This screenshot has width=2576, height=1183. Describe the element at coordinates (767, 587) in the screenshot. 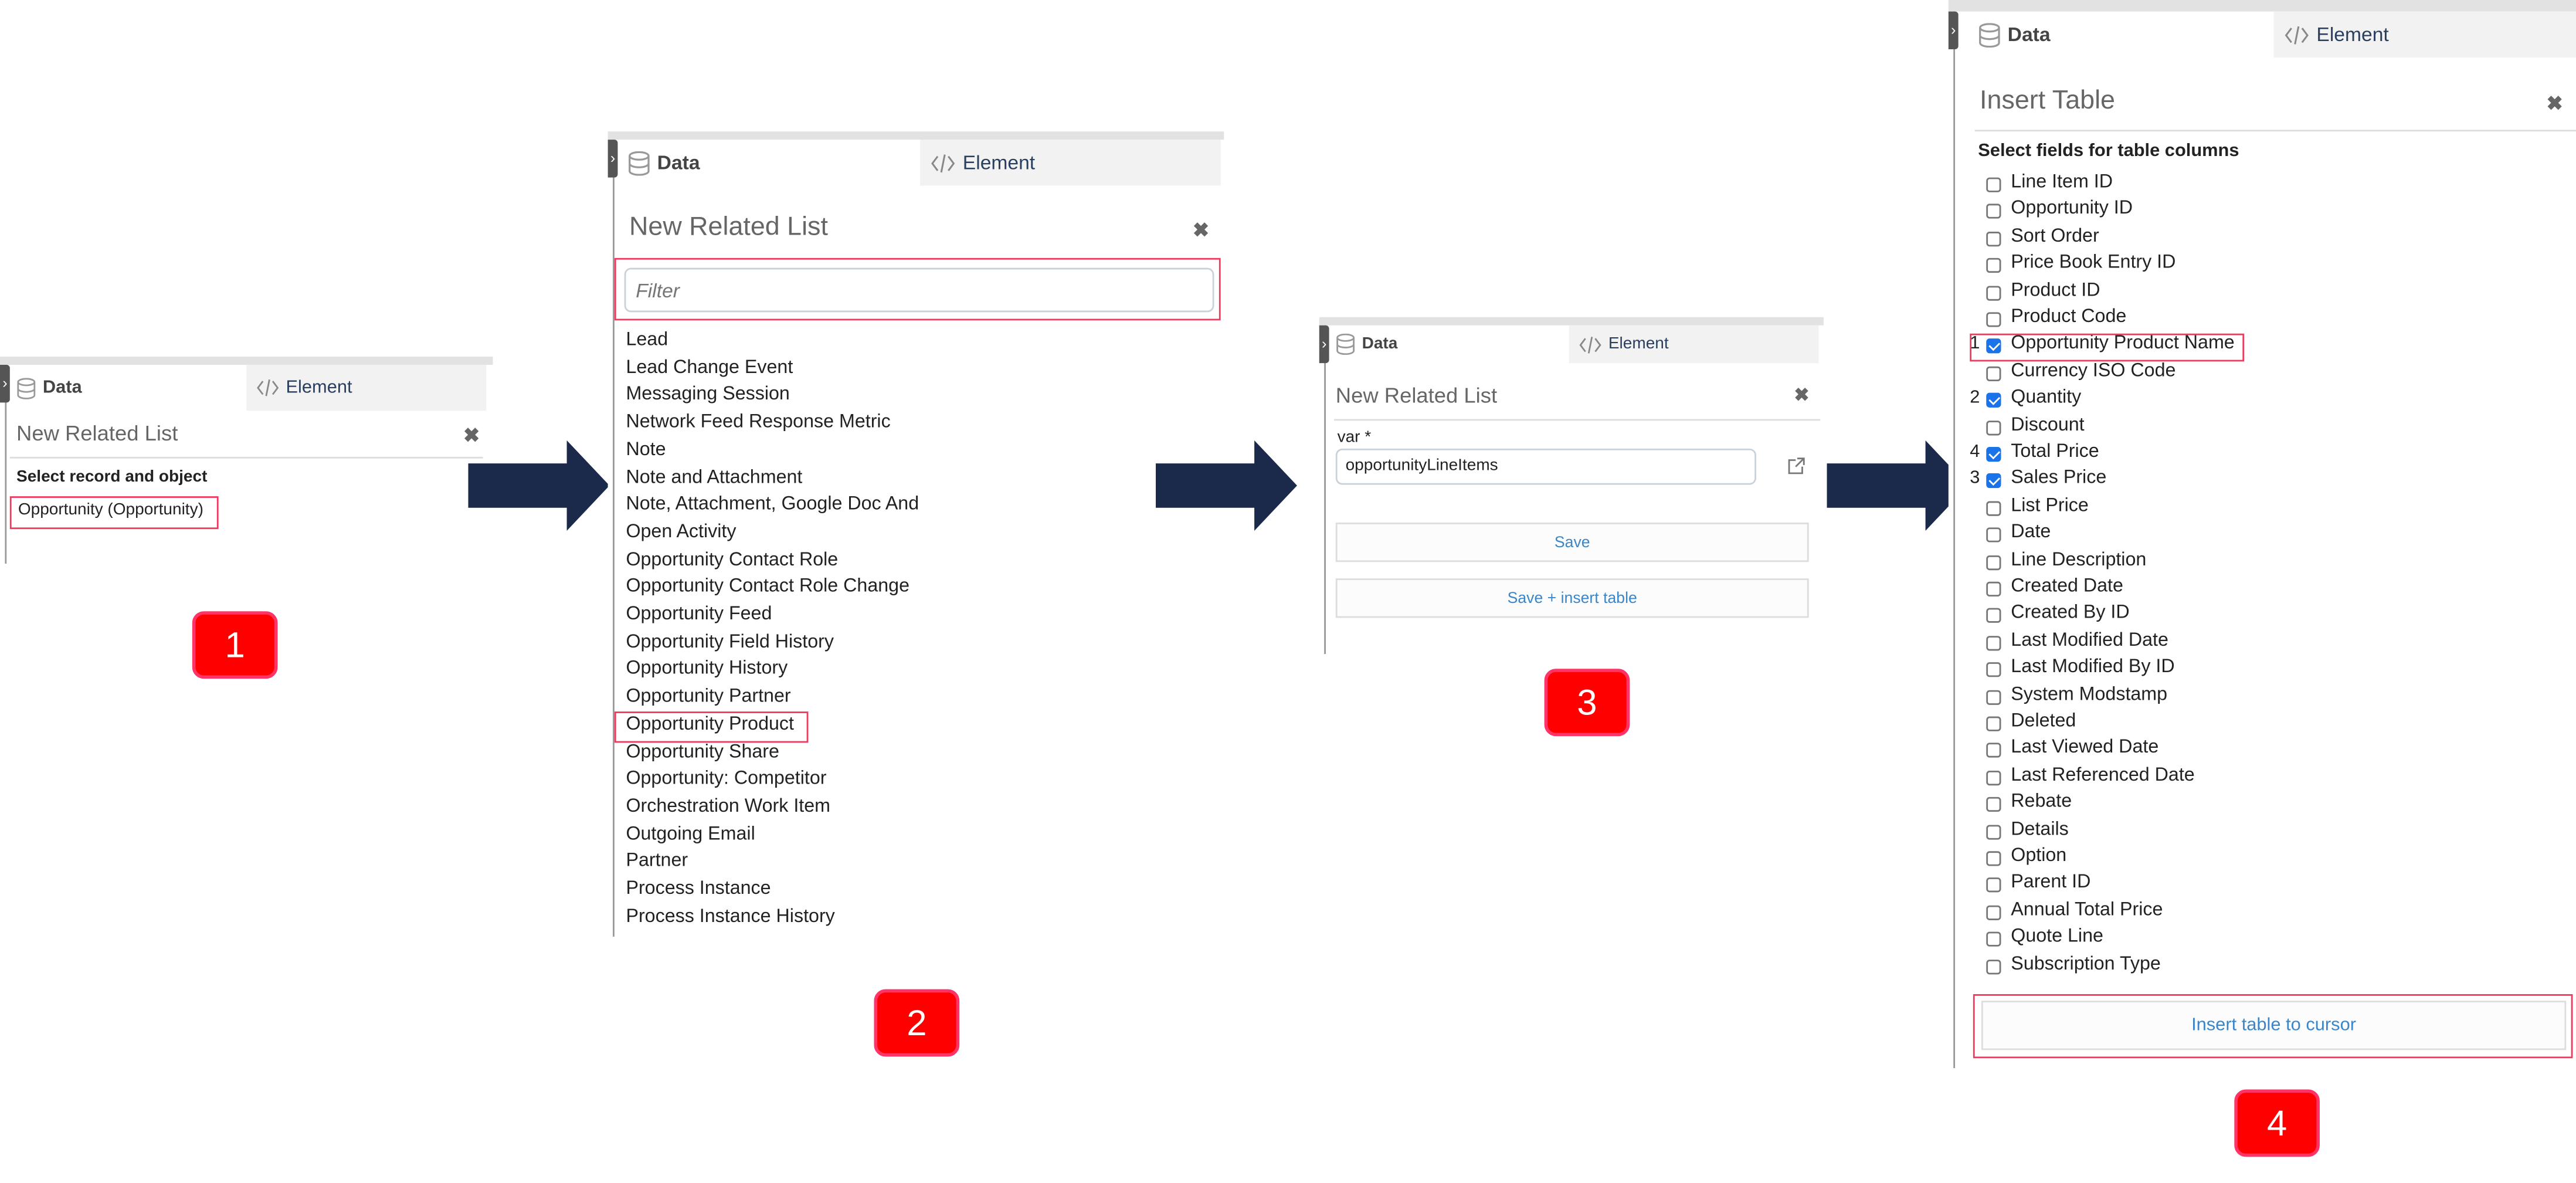

I see `list-item: Opportunity Contact Role Change` at that location.